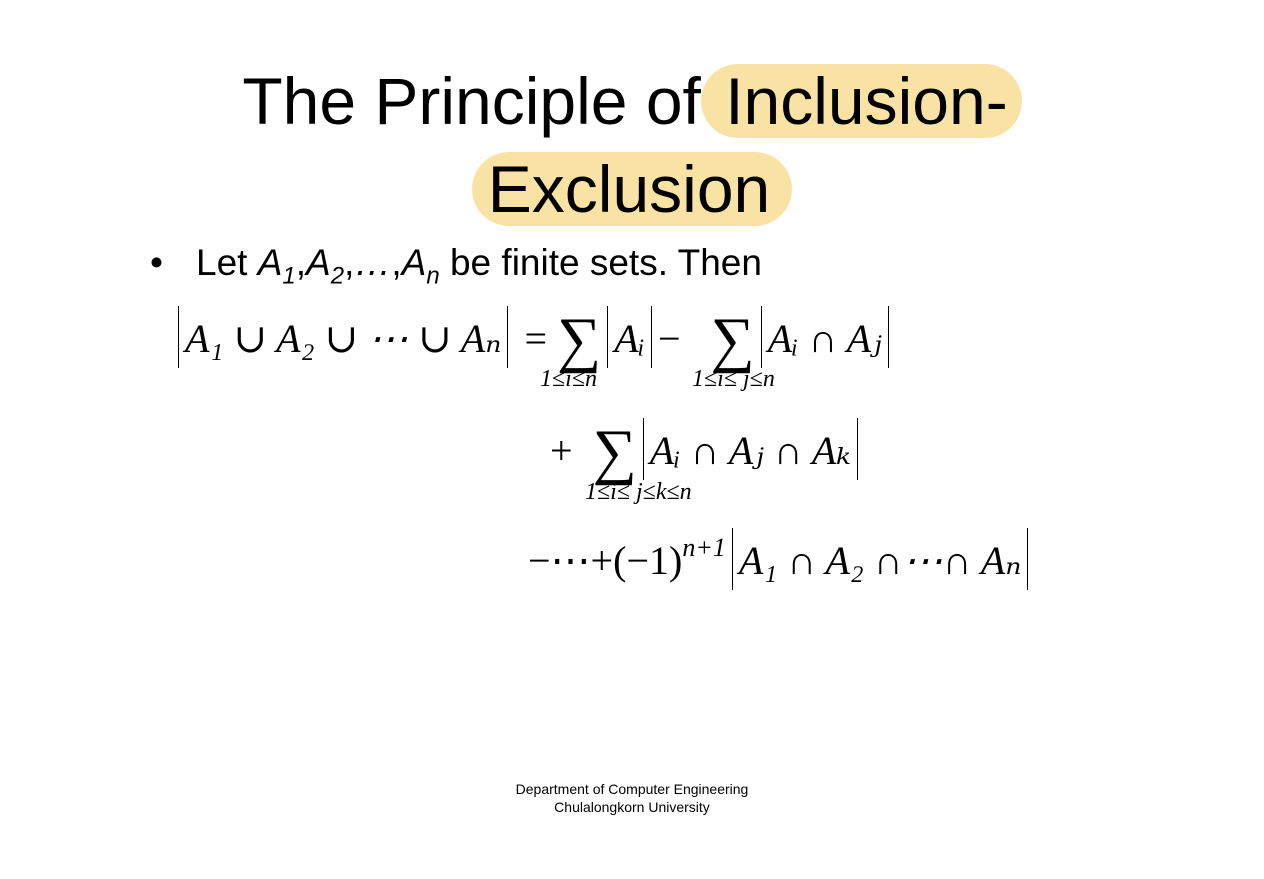  I want to click on sum-sign-2: ∑, so click(732, 340).